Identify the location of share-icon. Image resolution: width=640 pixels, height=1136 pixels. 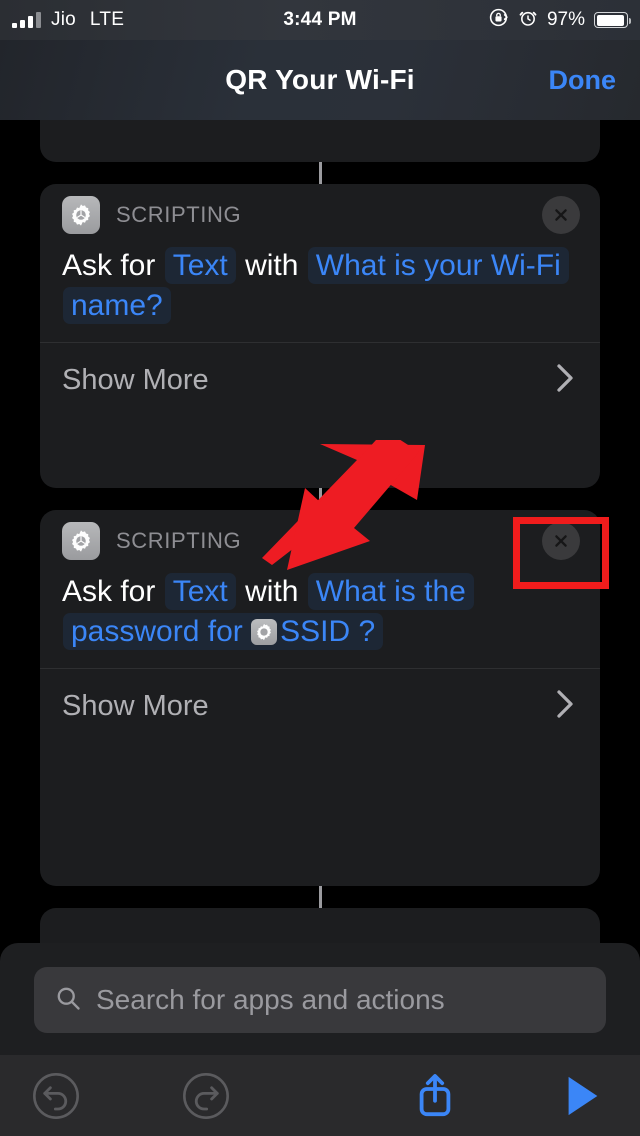
(435, 1096).